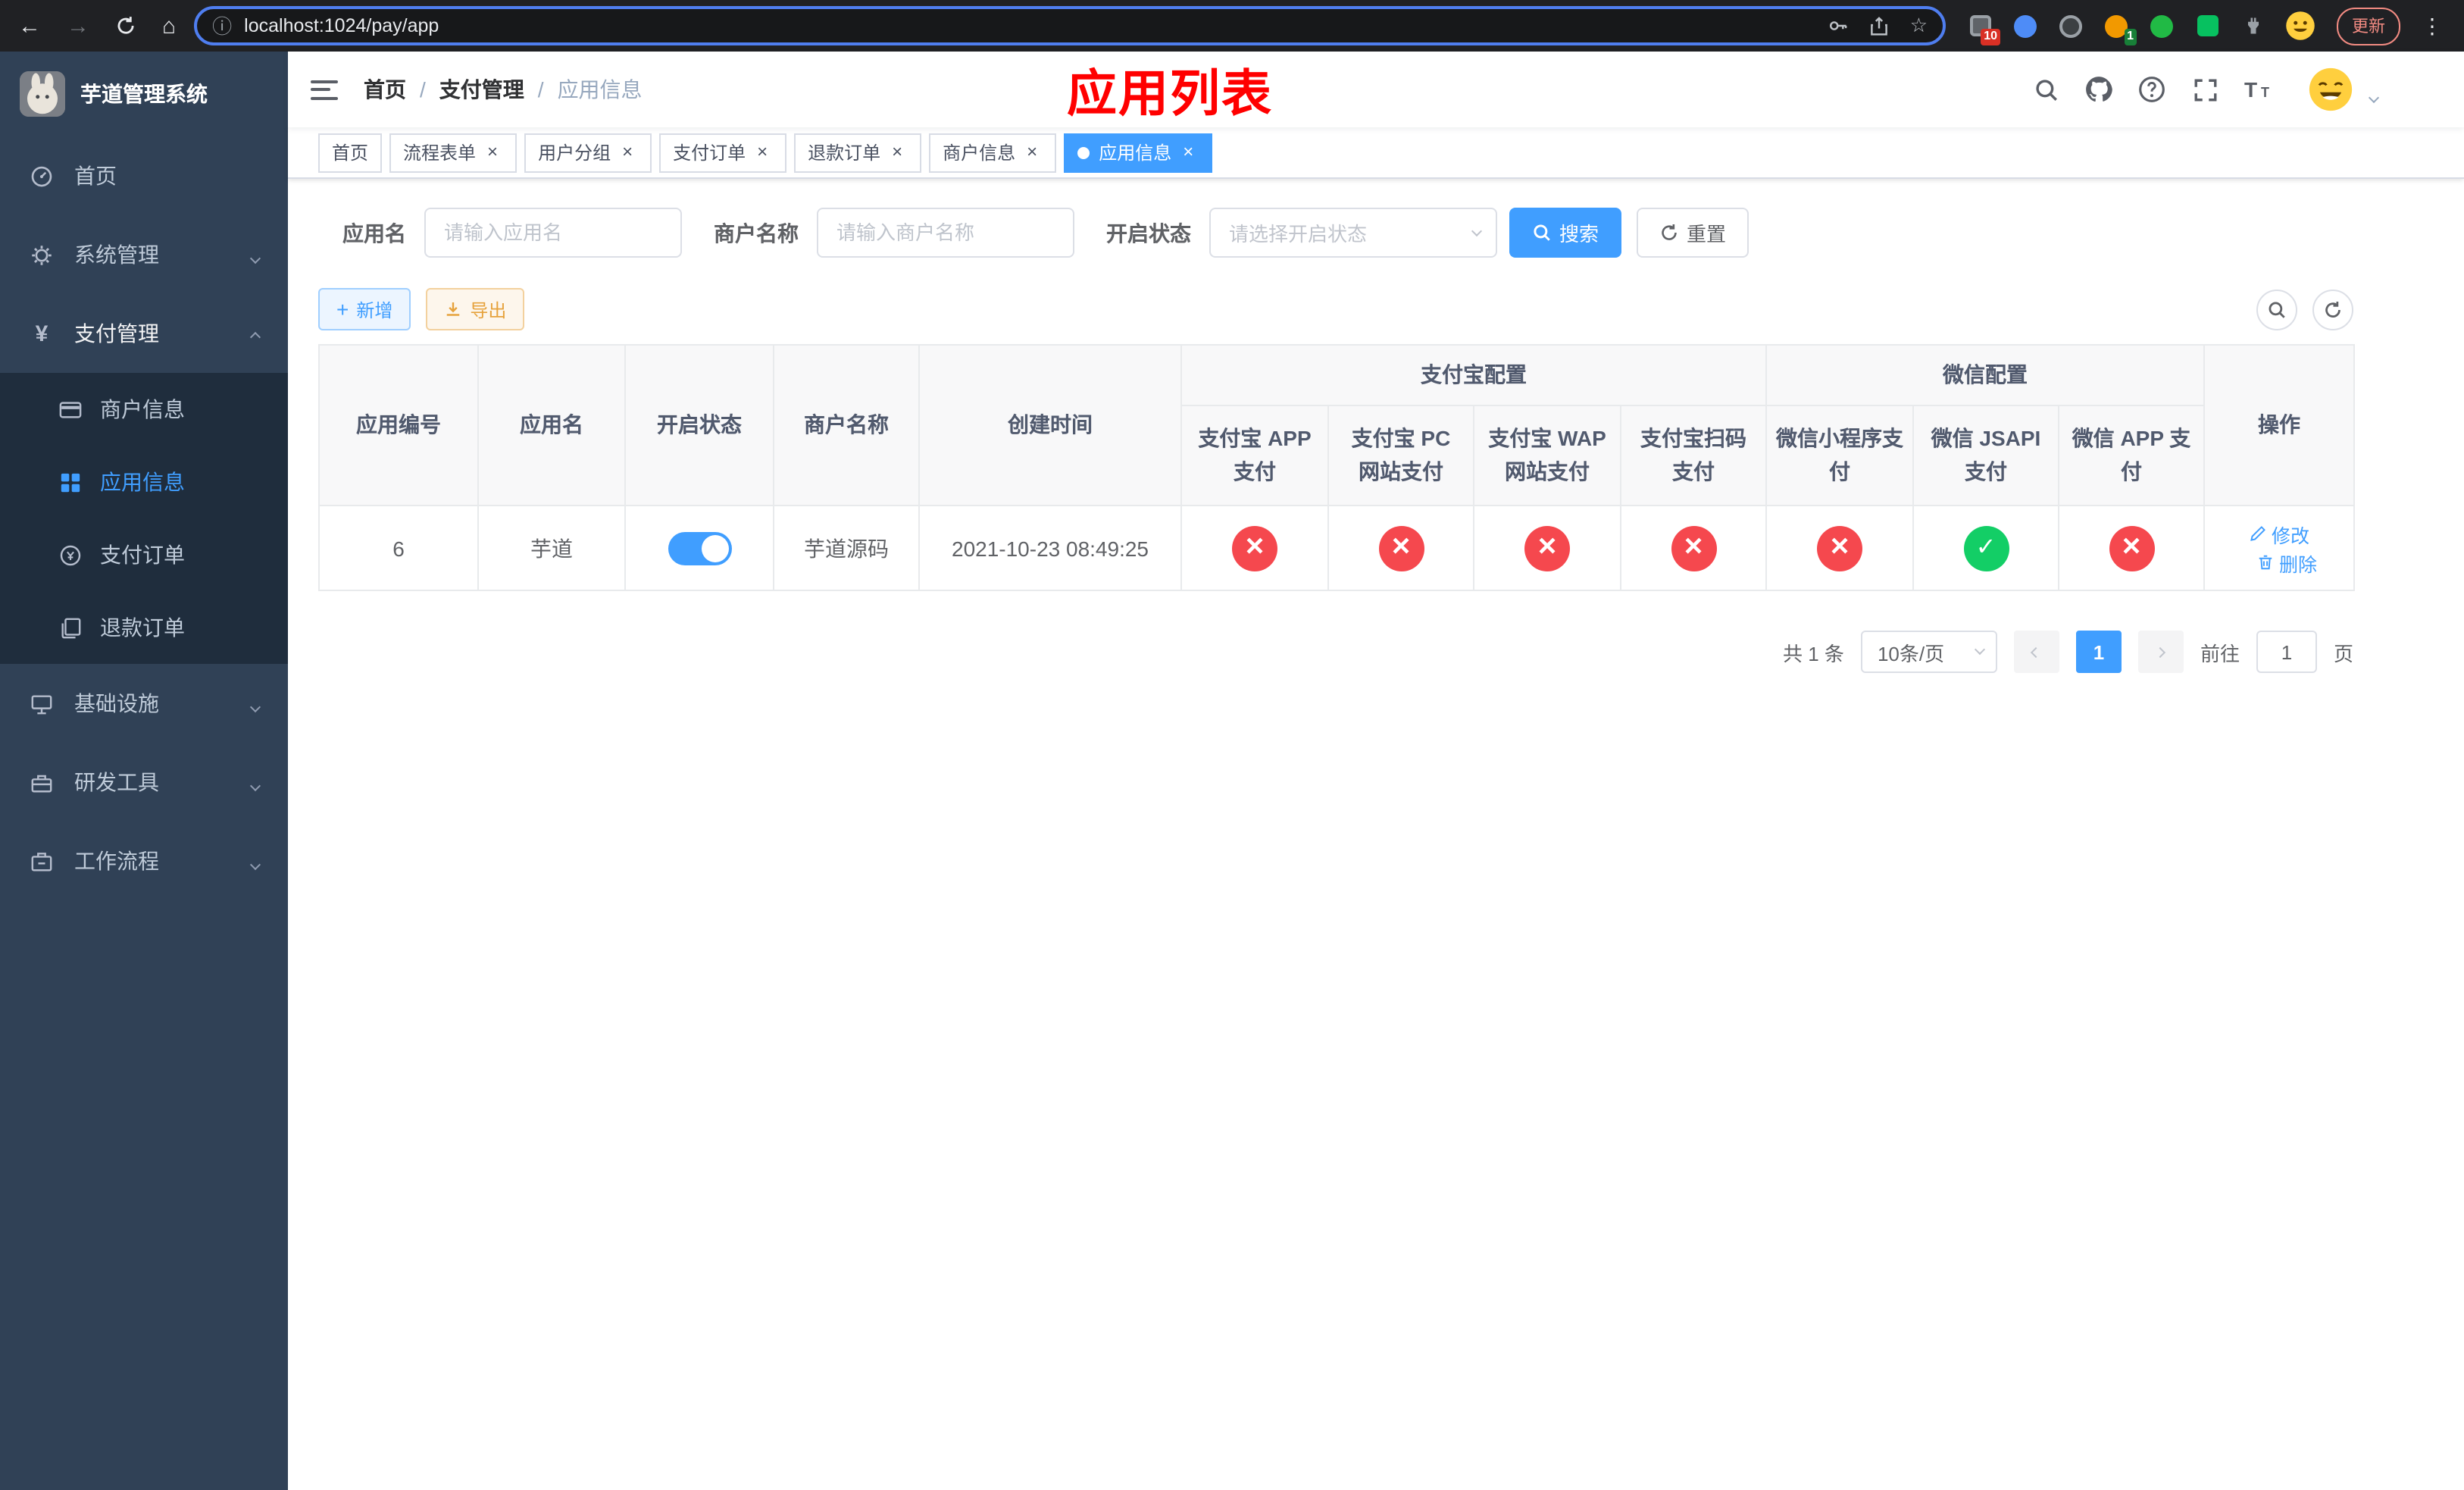 The image size is (2464, 1490). Describe the element at coordinates (1879, 26) in the screenshot. I see `share-icon` at that location.